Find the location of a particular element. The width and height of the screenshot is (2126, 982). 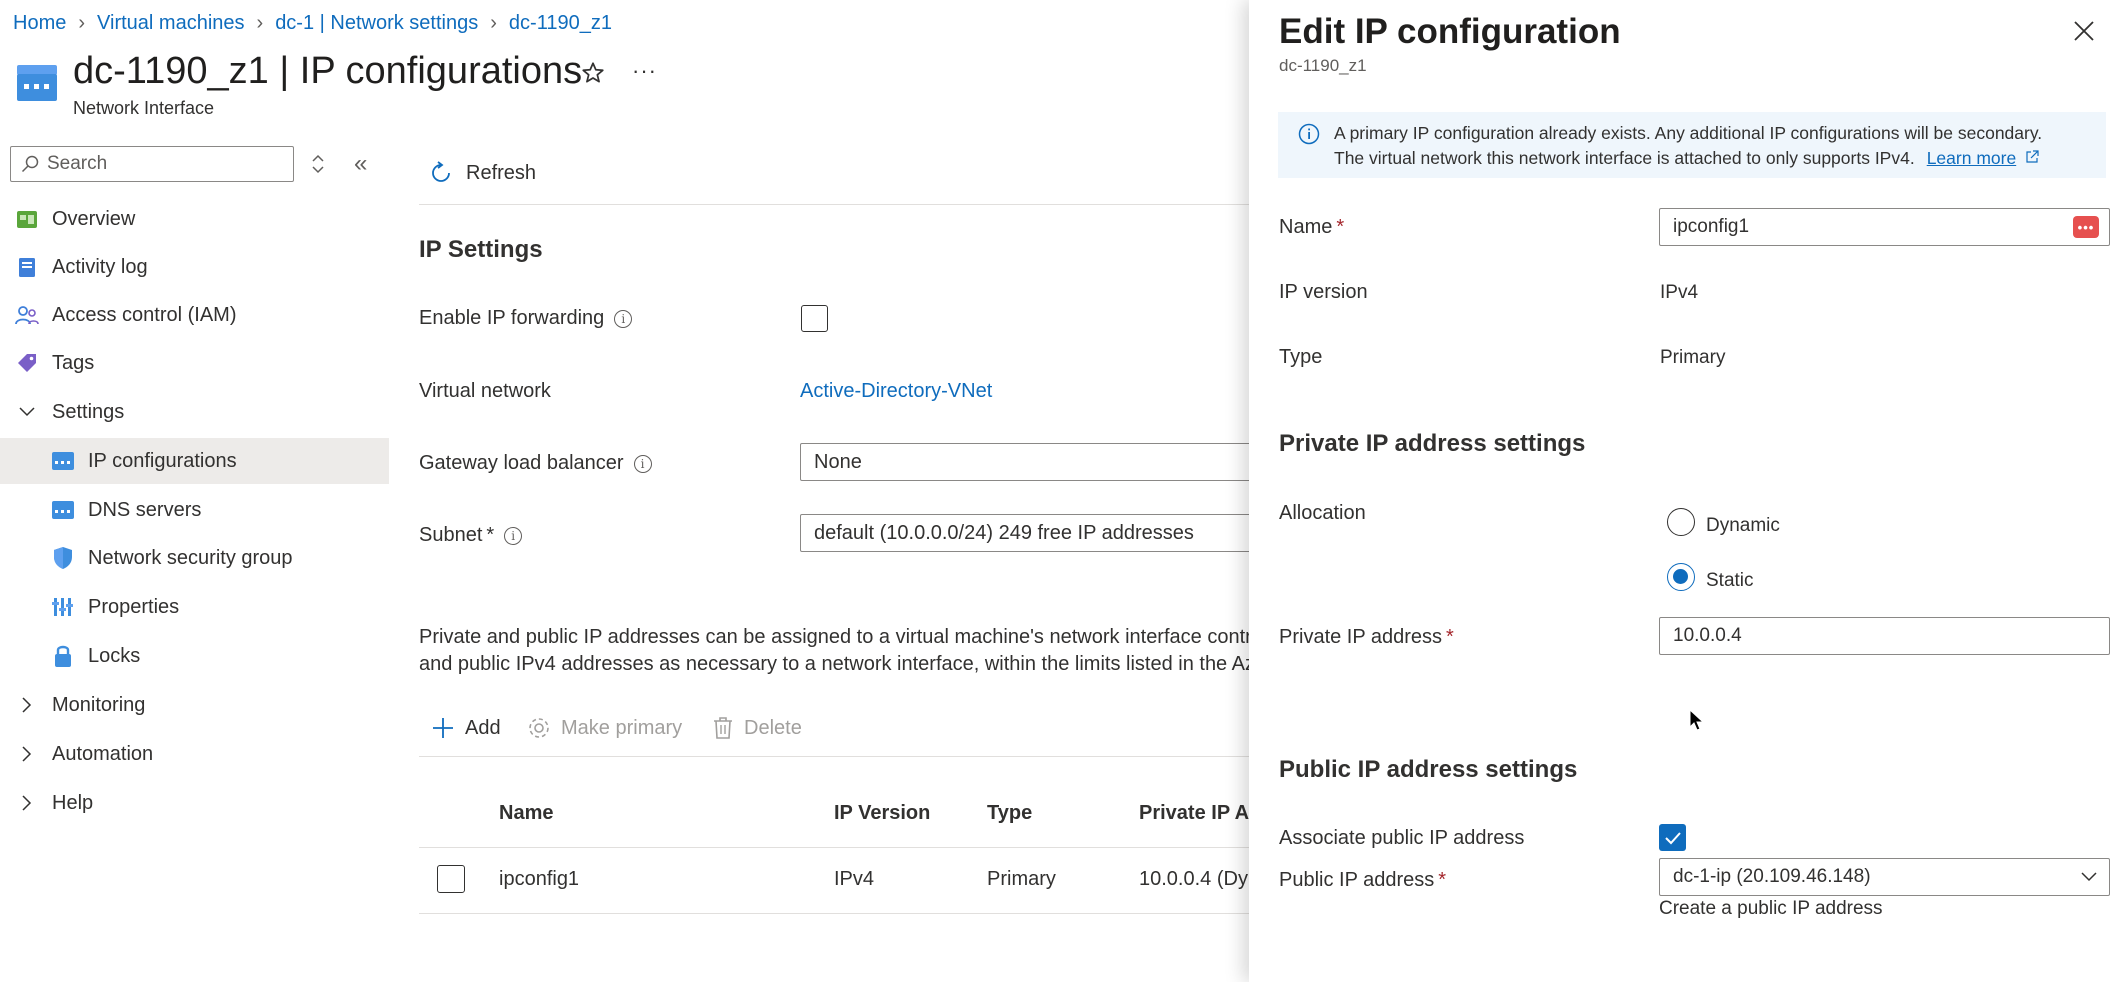

breadcrumb-virtual-machines: Virtual machines is located at coordinates (170, 23).